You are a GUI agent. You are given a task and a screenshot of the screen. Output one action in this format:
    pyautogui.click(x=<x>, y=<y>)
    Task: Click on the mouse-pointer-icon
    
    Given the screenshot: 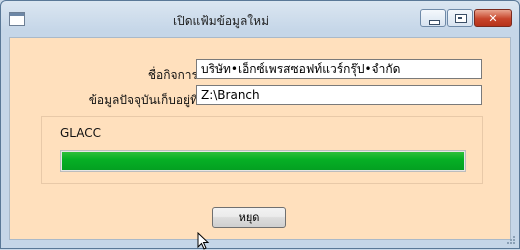 What is the action you would take?
    pyautogui.click(x=203, y=241)
    